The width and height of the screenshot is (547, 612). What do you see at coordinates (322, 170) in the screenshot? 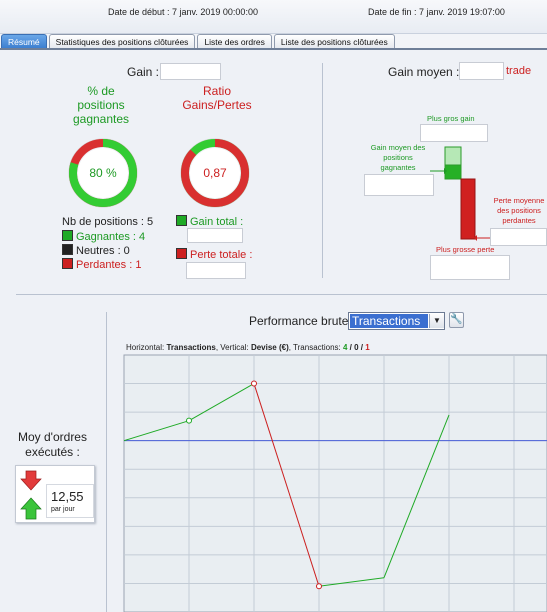
I see `section-divider` at bounding box center [322, 170].